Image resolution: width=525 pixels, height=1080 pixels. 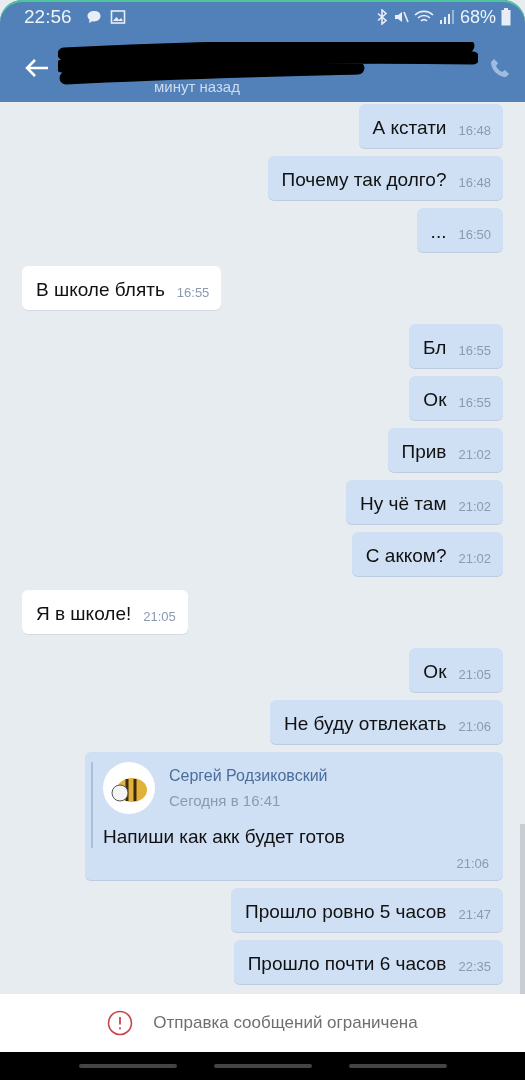 I want to click on last-seen-text: минут назад, so click(x=197, y=86).